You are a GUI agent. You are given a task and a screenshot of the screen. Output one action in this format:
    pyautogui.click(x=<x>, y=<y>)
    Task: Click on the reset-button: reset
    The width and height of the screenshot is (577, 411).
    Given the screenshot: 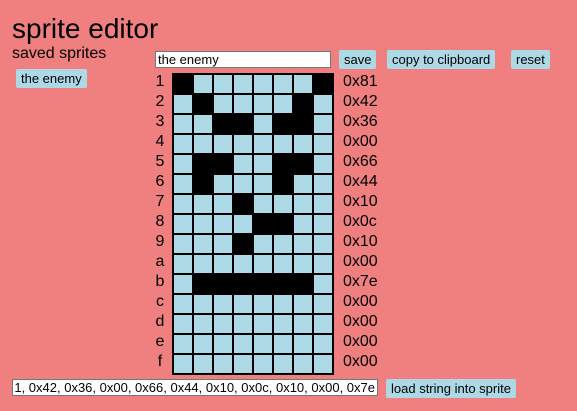 What is the action you would take?
    pyautogui.click(x=530, y=59)
    